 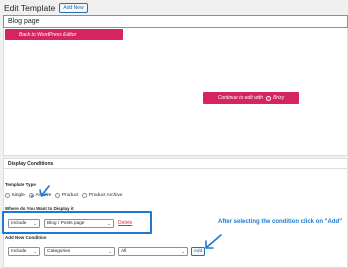 I want to click on annotation-arrows, so click(x=130, y=217).